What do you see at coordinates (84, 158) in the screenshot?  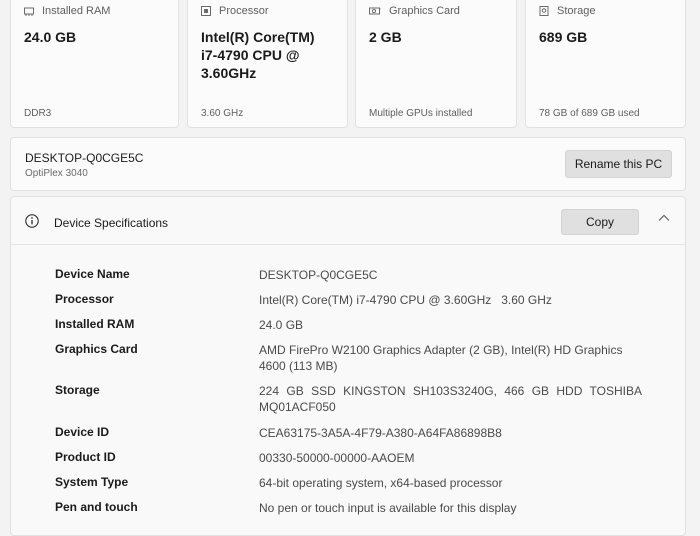 I see `pc-name: DESKTOP-Q0CGE5C` at bounding box center [84, 158].